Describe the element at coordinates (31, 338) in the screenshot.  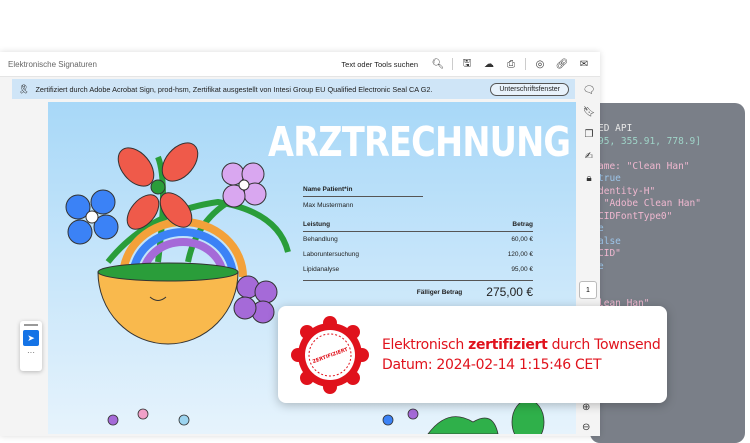
I see `select-cursor-tool: ➤` at that location.